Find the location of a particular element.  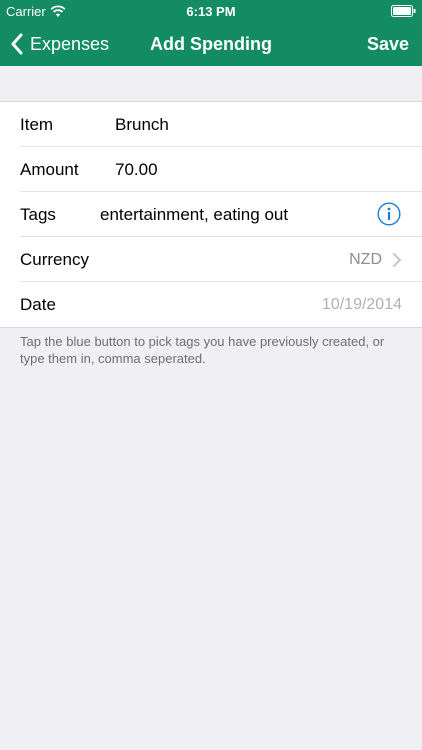

back-button: Expenses is located at coordinates (59, 44).